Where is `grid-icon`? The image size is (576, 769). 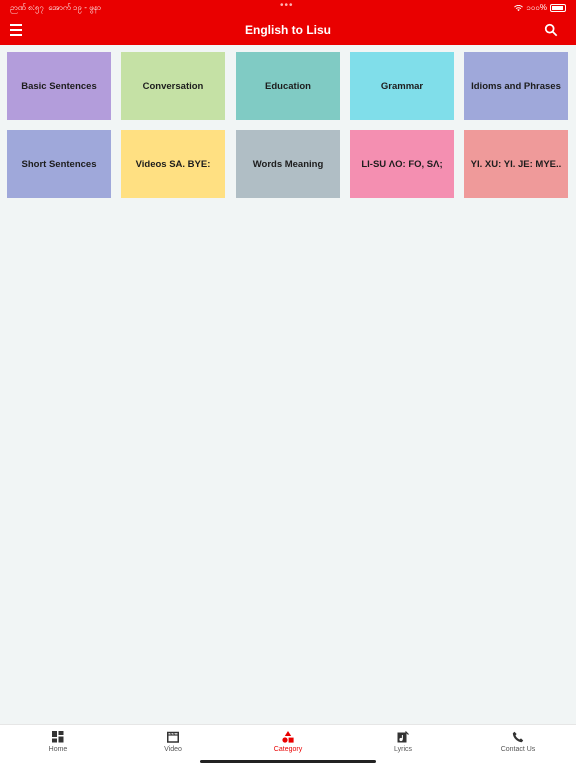 grid-icon is located at coordinates (58, 737).